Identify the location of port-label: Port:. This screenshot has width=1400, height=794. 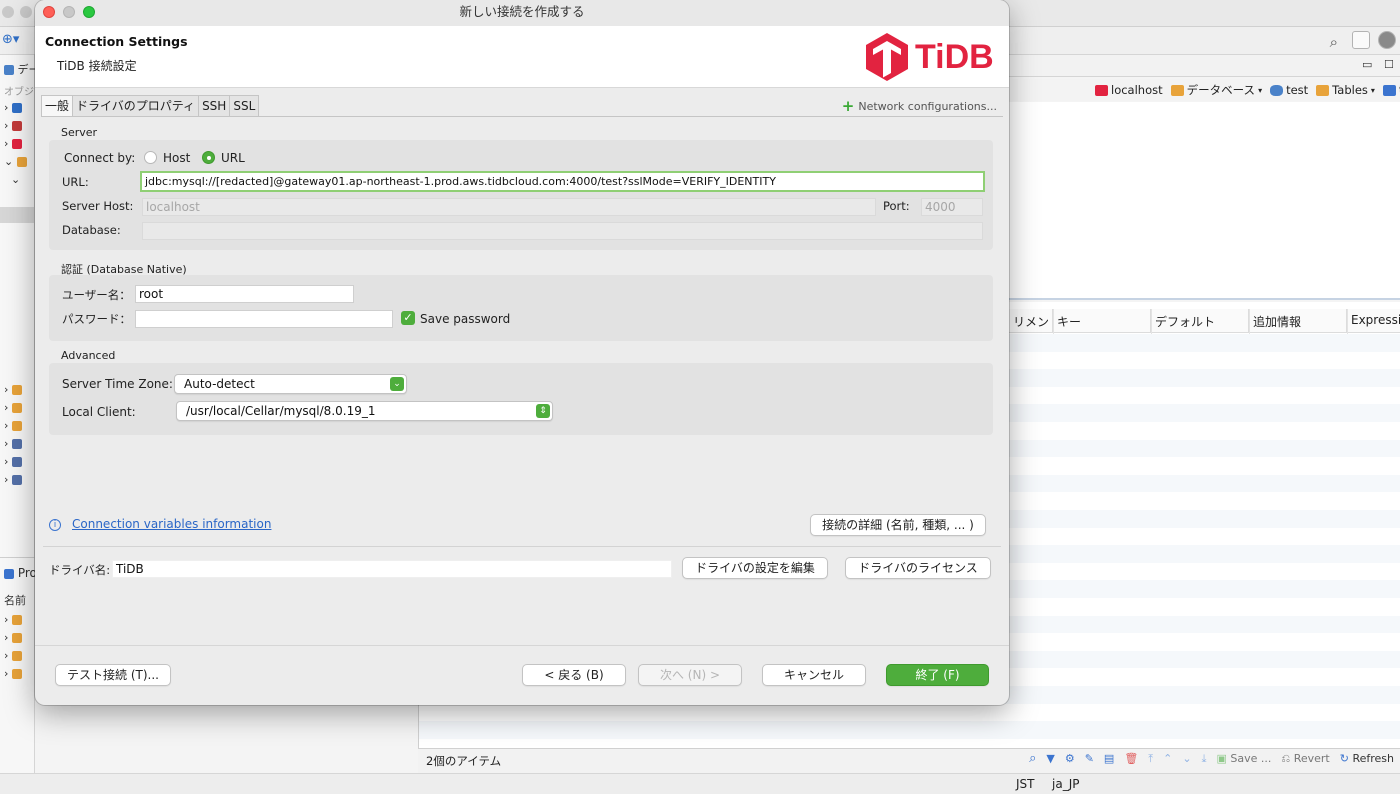
(896, 206).